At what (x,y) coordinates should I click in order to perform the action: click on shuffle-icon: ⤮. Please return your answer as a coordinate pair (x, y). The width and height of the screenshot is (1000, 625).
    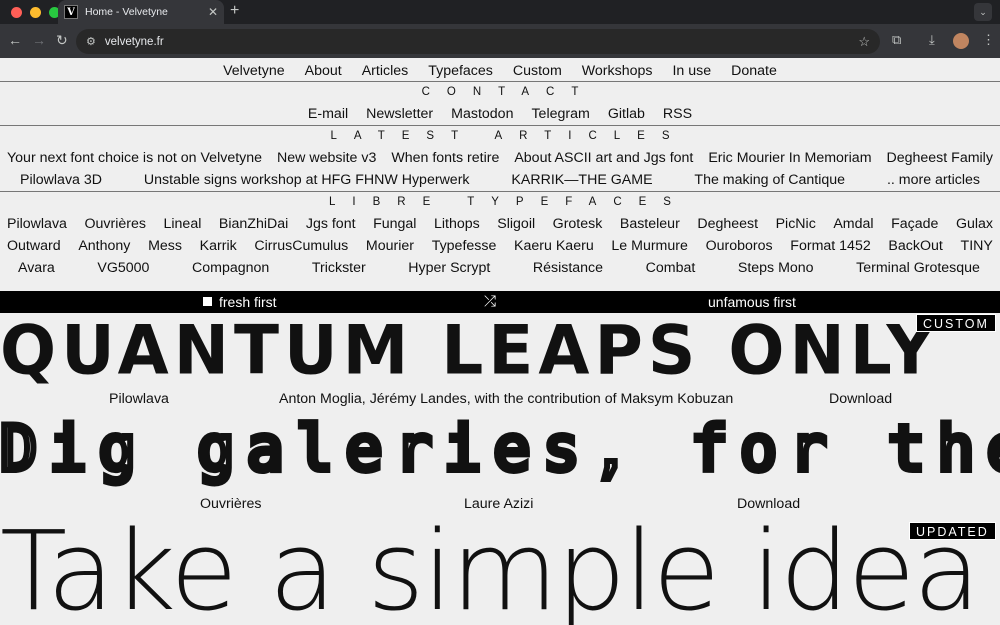
    Looking at the image, I should click on (490, 301).